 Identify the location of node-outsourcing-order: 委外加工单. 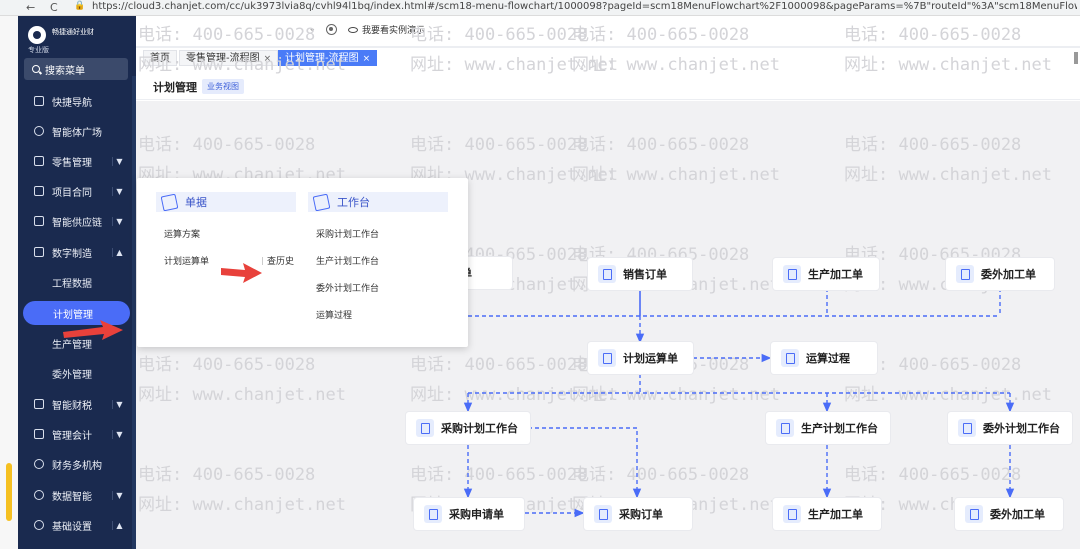
(1009, 514).